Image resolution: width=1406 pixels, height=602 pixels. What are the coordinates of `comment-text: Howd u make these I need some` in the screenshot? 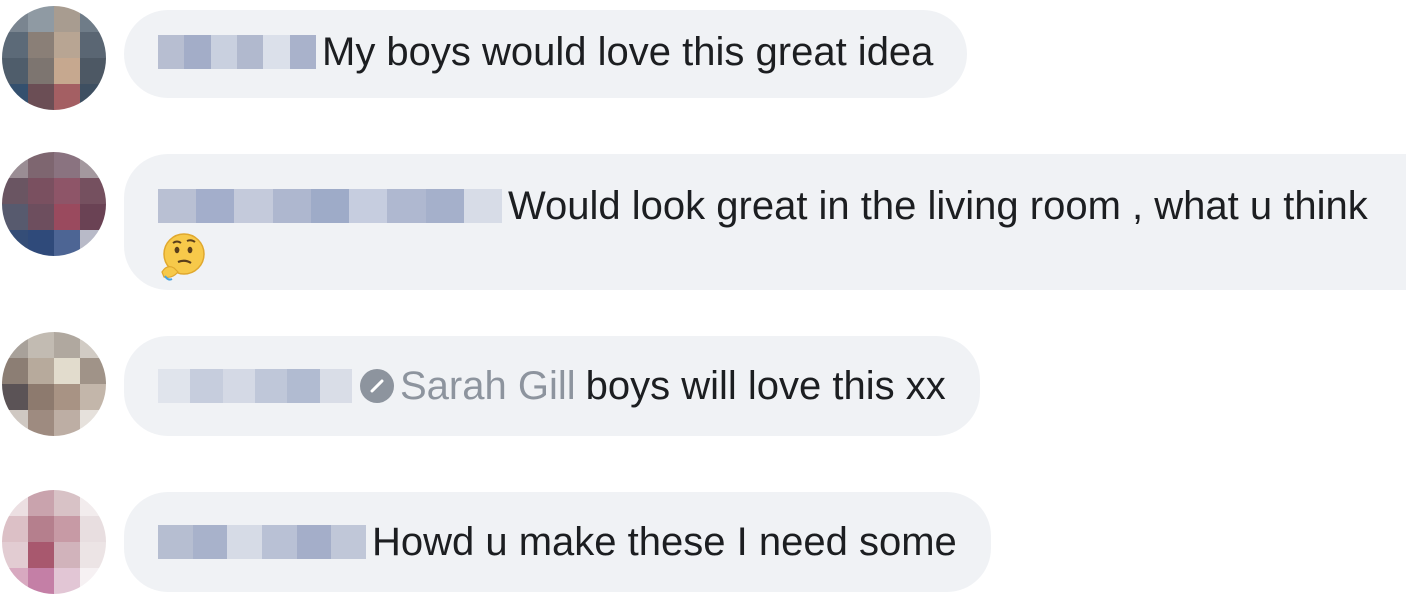 It's located at (664, 542).